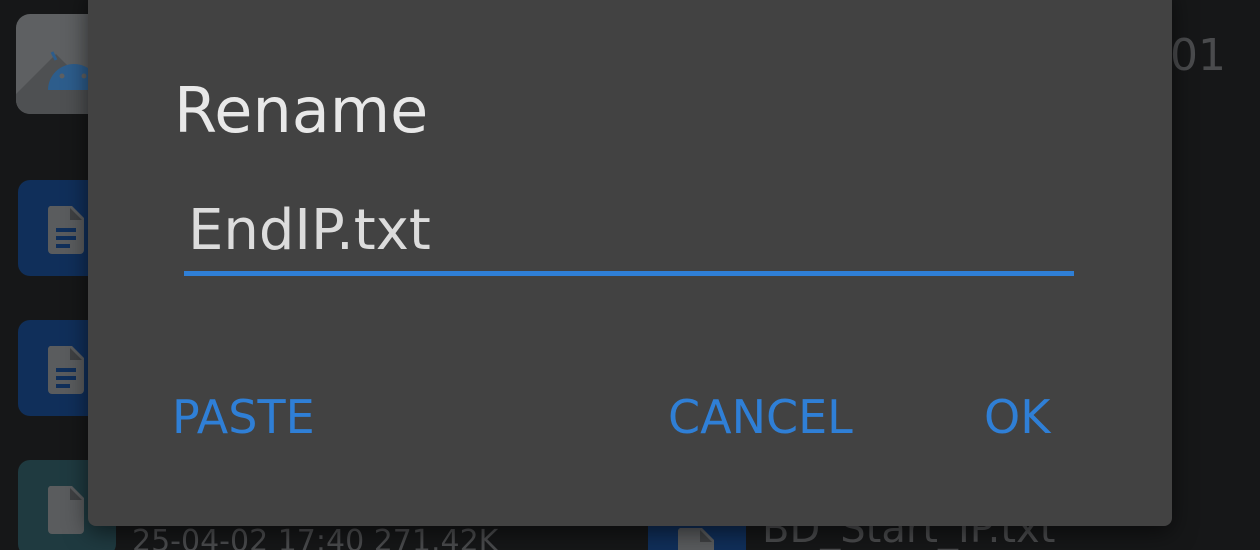  What do you see at coordinates (1198, 55) in the screenshot?
I see `header-number: 01` at bounding box center [1198, 55].